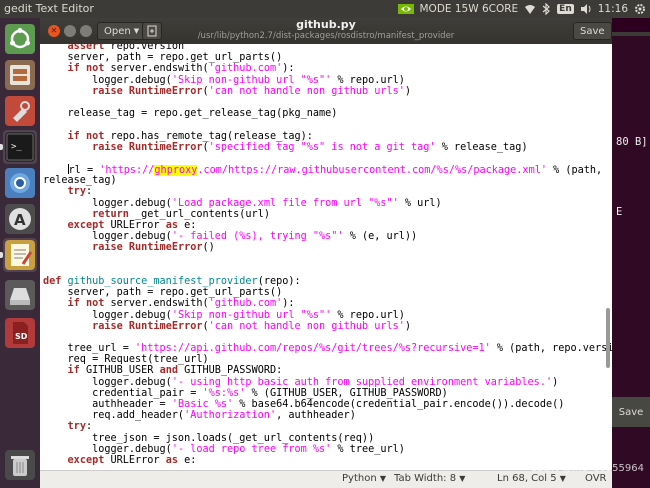 The image size is (650, 488). Describe the element at coordinates (530, 9) in the screenshot. I see `network-icon` at that location.